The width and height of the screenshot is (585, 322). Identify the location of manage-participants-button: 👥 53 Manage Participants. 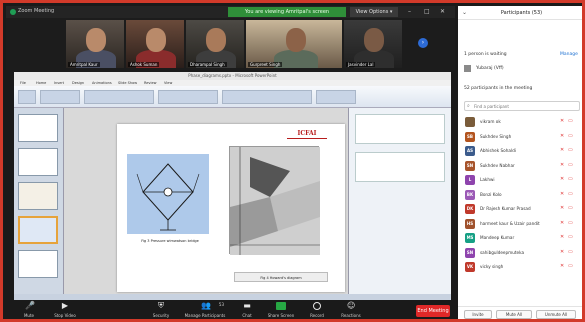
(205, 310).